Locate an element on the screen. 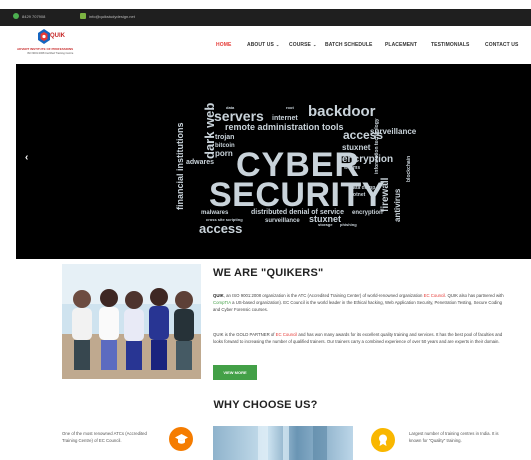 The image size is (531, 460). nav-contact-us: CONTACT US is located at coordinates (501, 45).